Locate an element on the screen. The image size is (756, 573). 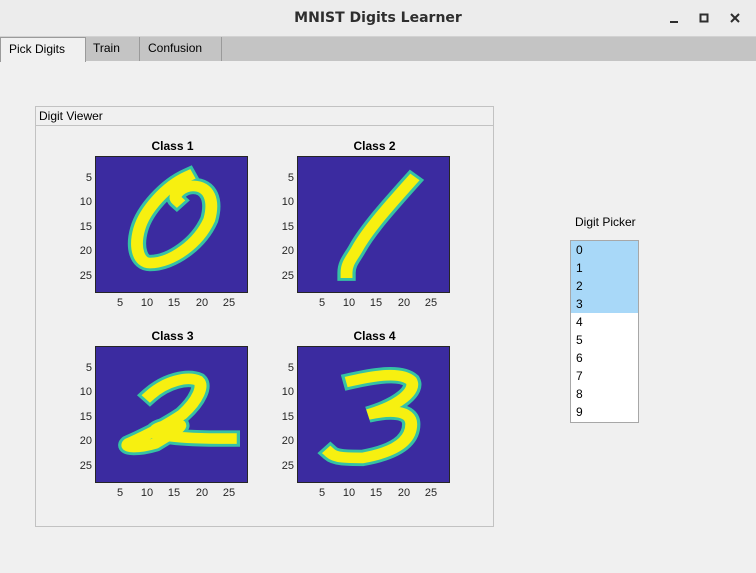
list-item-7: 7 is located at coordinates (604, 376).